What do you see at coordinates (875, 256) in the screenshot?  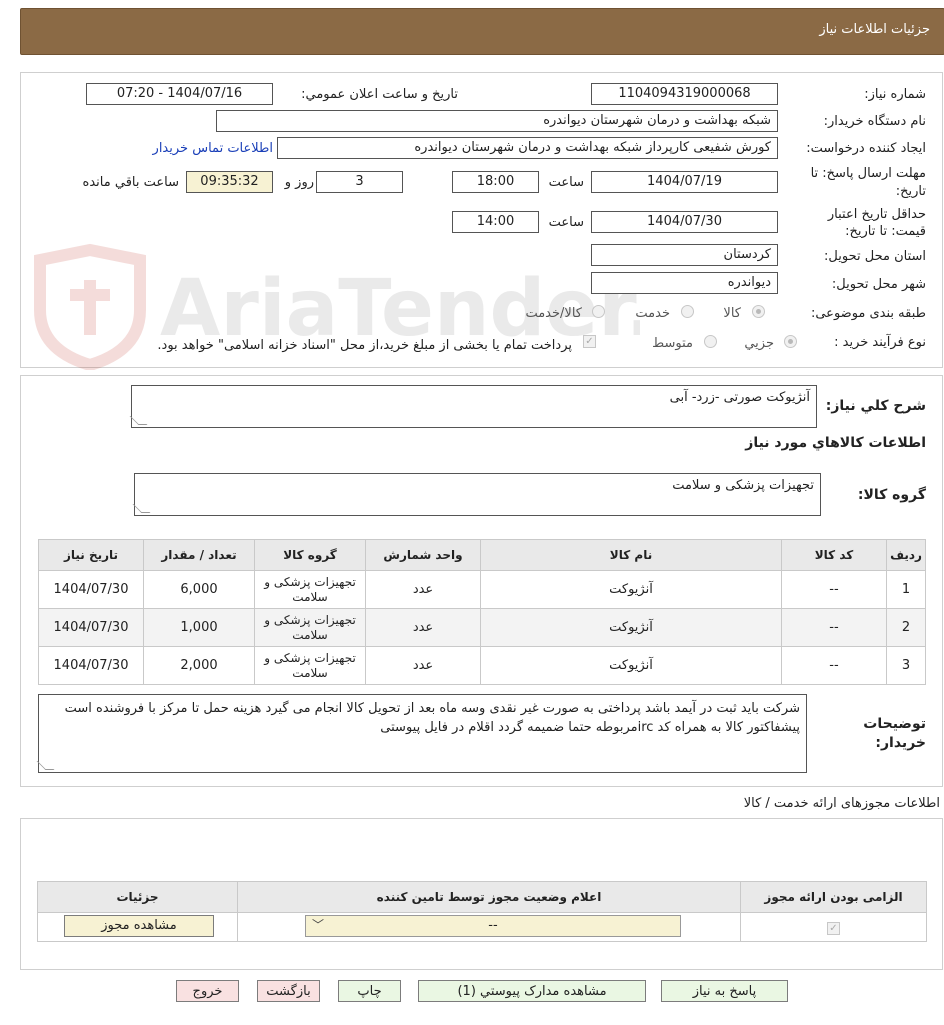 I see `province-label: استان محل تحویل:` at bounding box center [875, 256].